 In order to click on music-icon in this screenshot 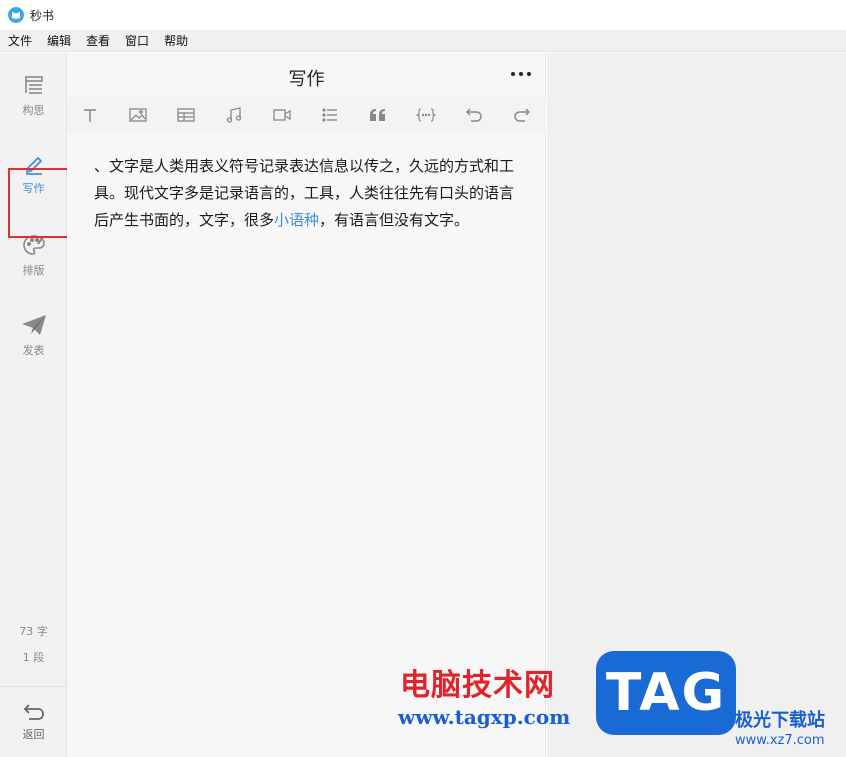, I will do `click(234, 115)`.